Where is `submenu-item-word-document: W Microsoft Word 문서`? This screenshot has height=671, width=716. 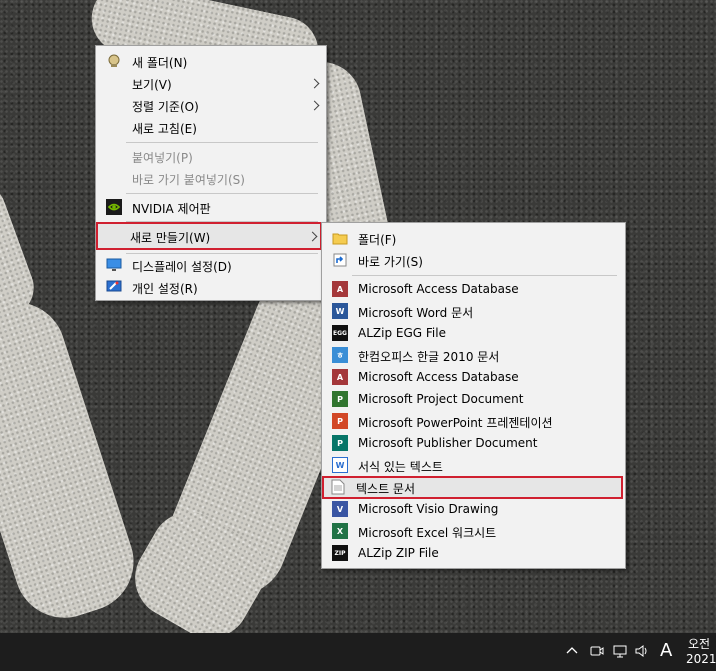 submenu-item-word-document: W Microsoft Word 문서 is located at coordinates (473, 311).